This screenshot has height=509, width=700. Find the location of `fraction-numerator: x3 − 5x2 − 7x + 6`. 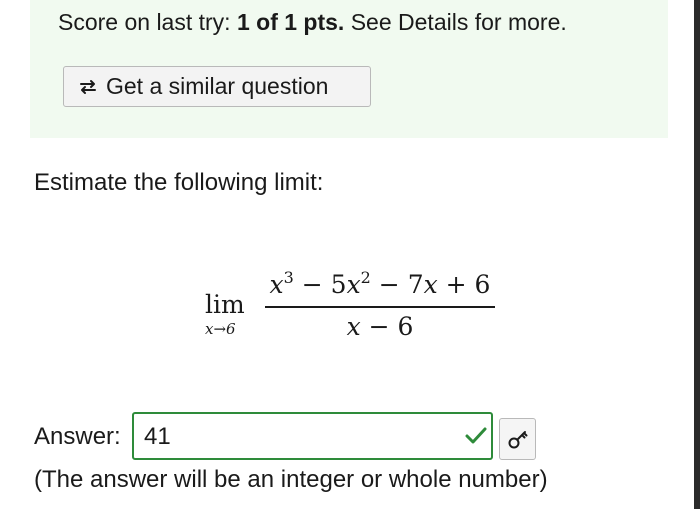

fraction-numerator: x3 − 5x2 − 7x + 6 is located at coordinates (380, 284).